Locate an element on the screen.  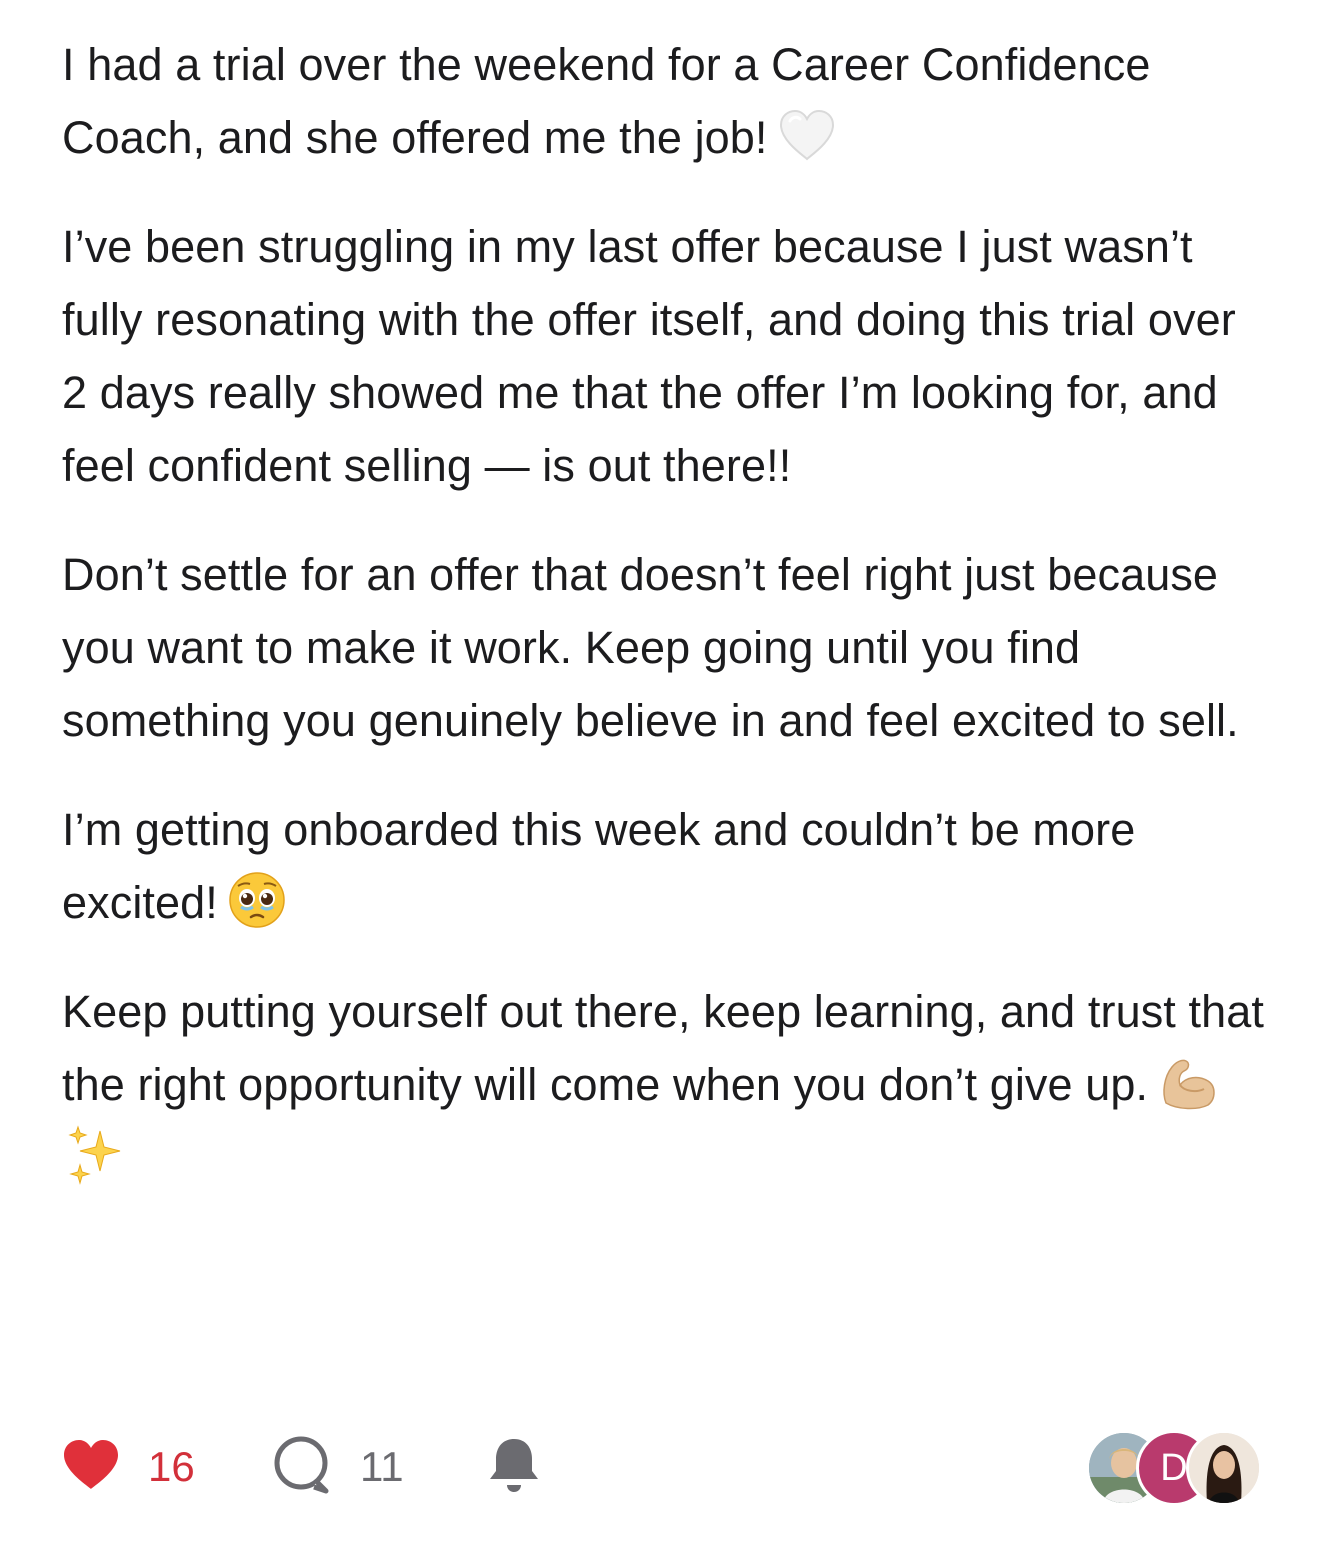
flexed-biceps-icon is located at coordinates (1189, 1082).